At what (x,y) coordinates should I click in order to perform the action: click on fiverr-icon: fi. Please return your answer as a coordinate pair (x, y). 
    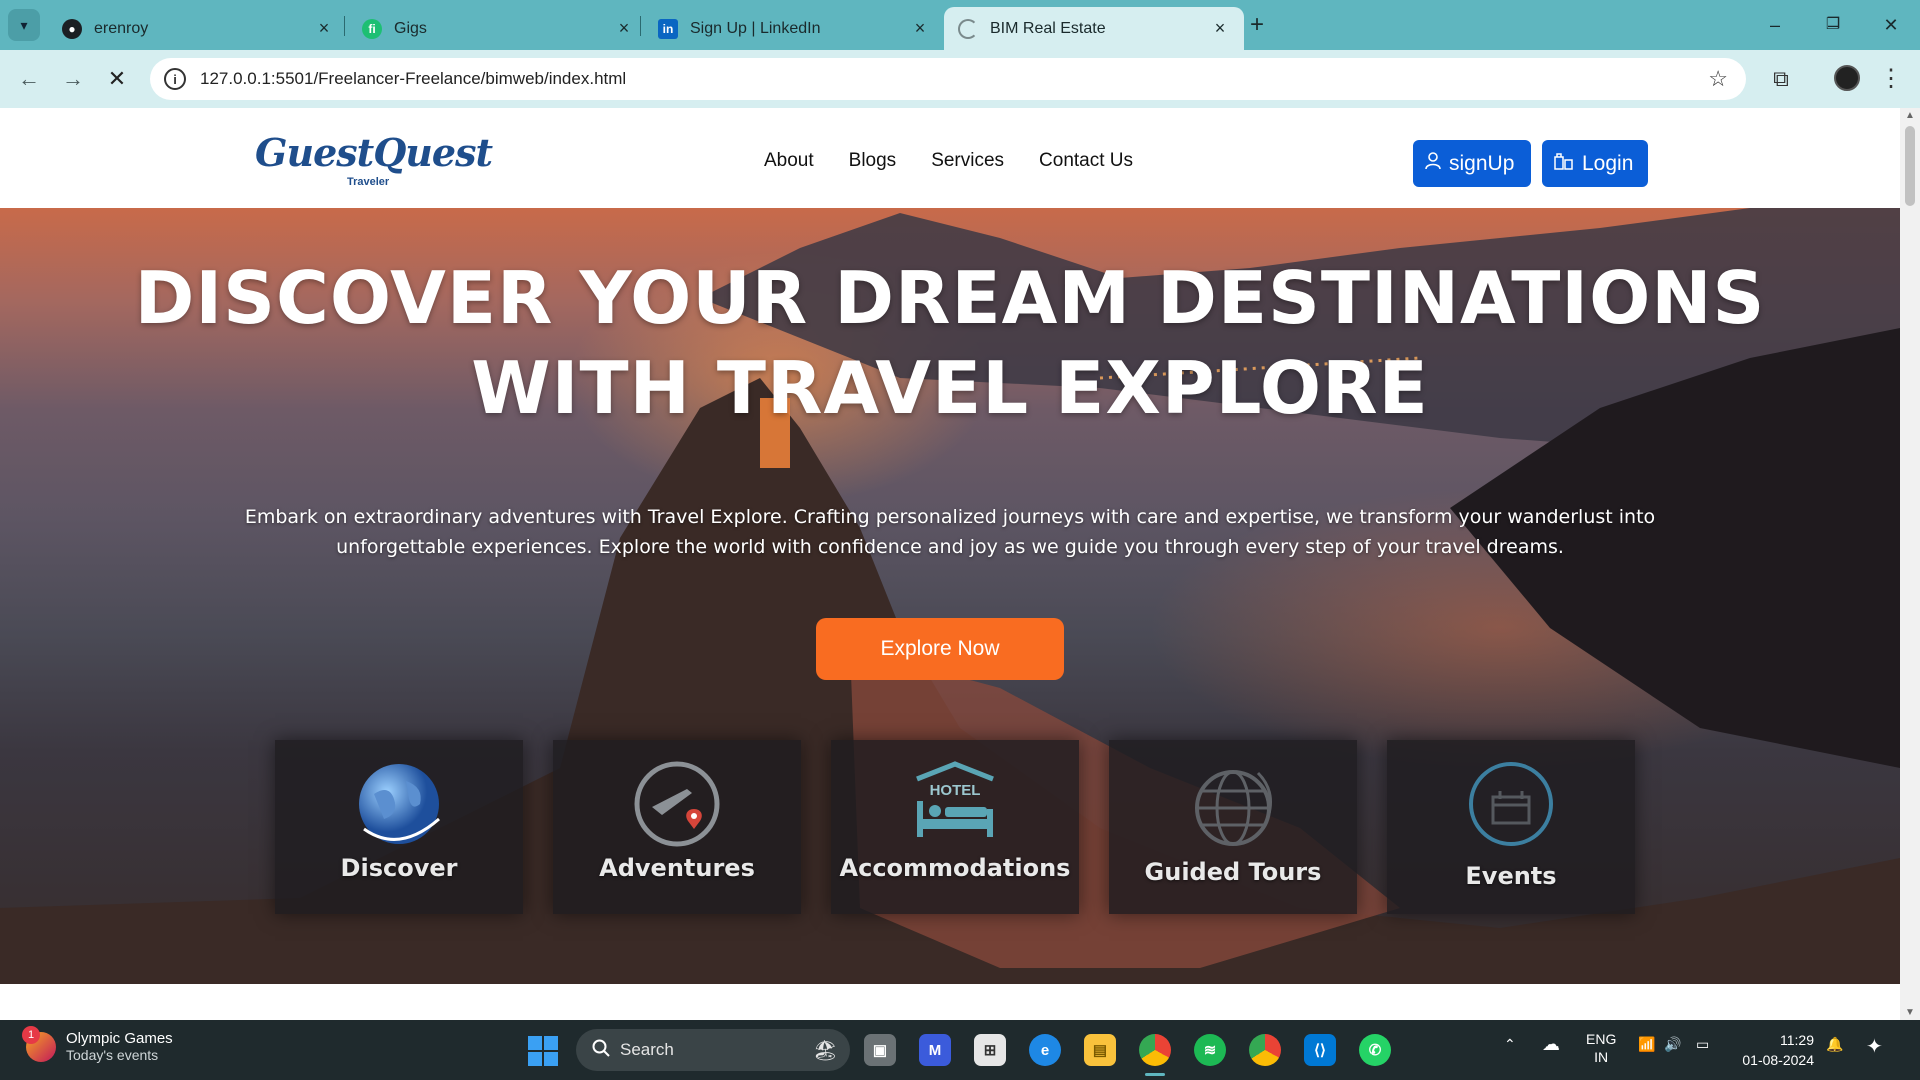
    Looking at the image, I should click on (372, 28).